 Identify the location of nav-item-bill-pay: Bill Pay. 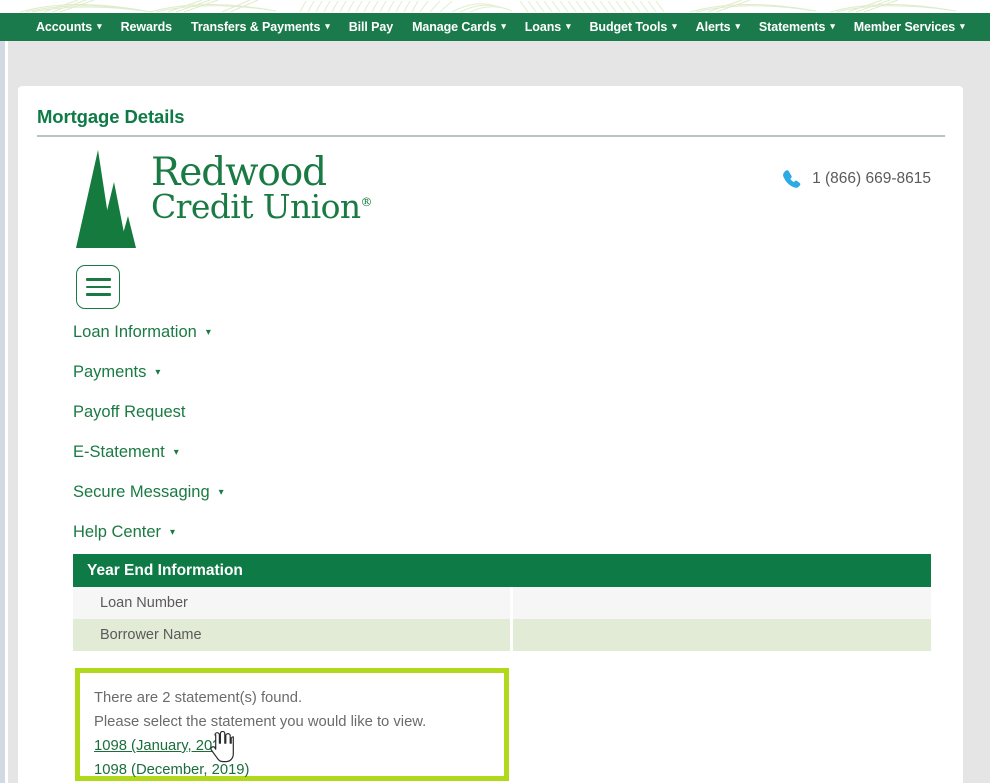
(371, 27).